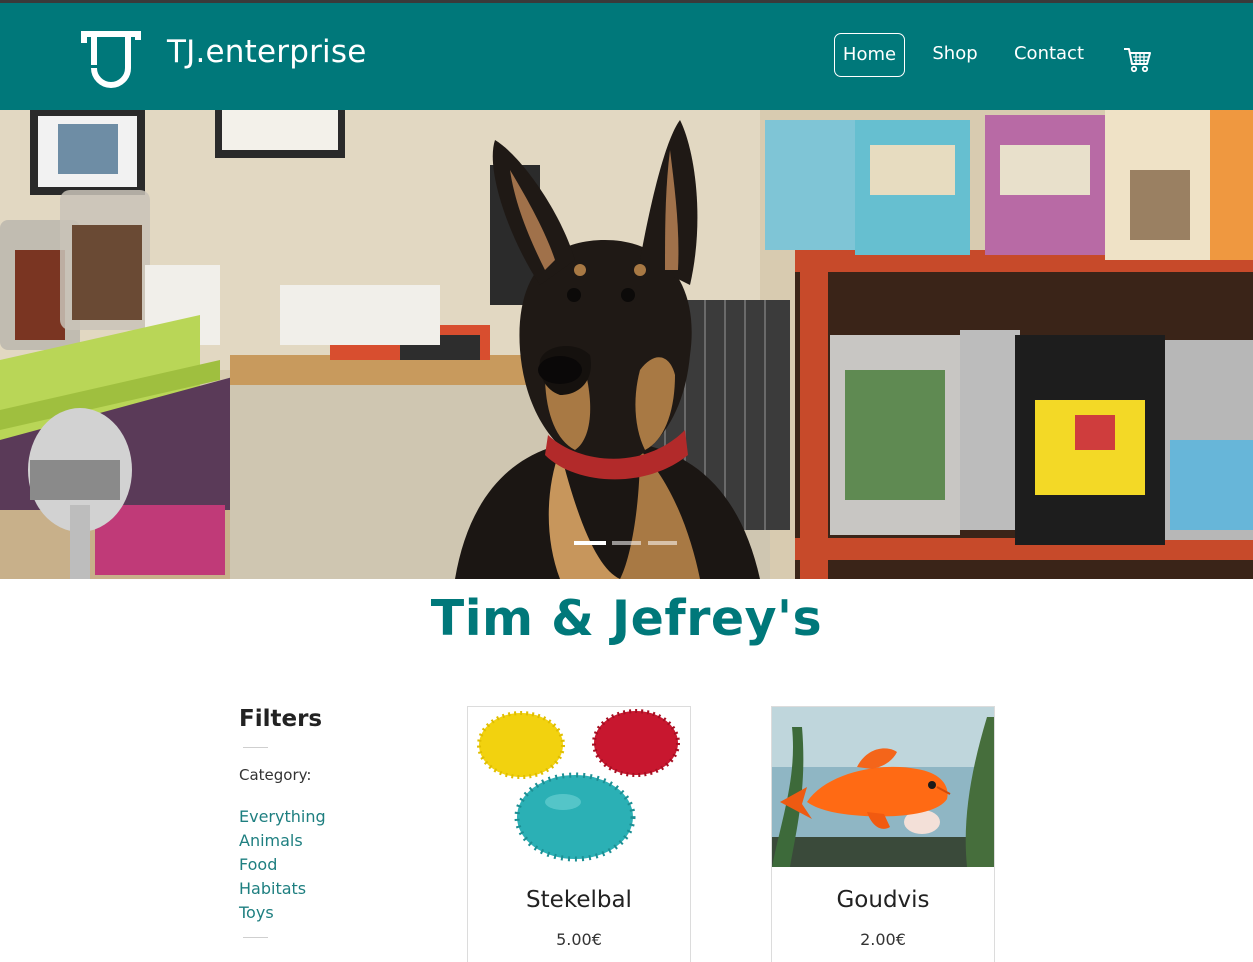 This screenshot has width=1253, height=962. I want to click on shopping-cart-icon, so click(1137, 60).